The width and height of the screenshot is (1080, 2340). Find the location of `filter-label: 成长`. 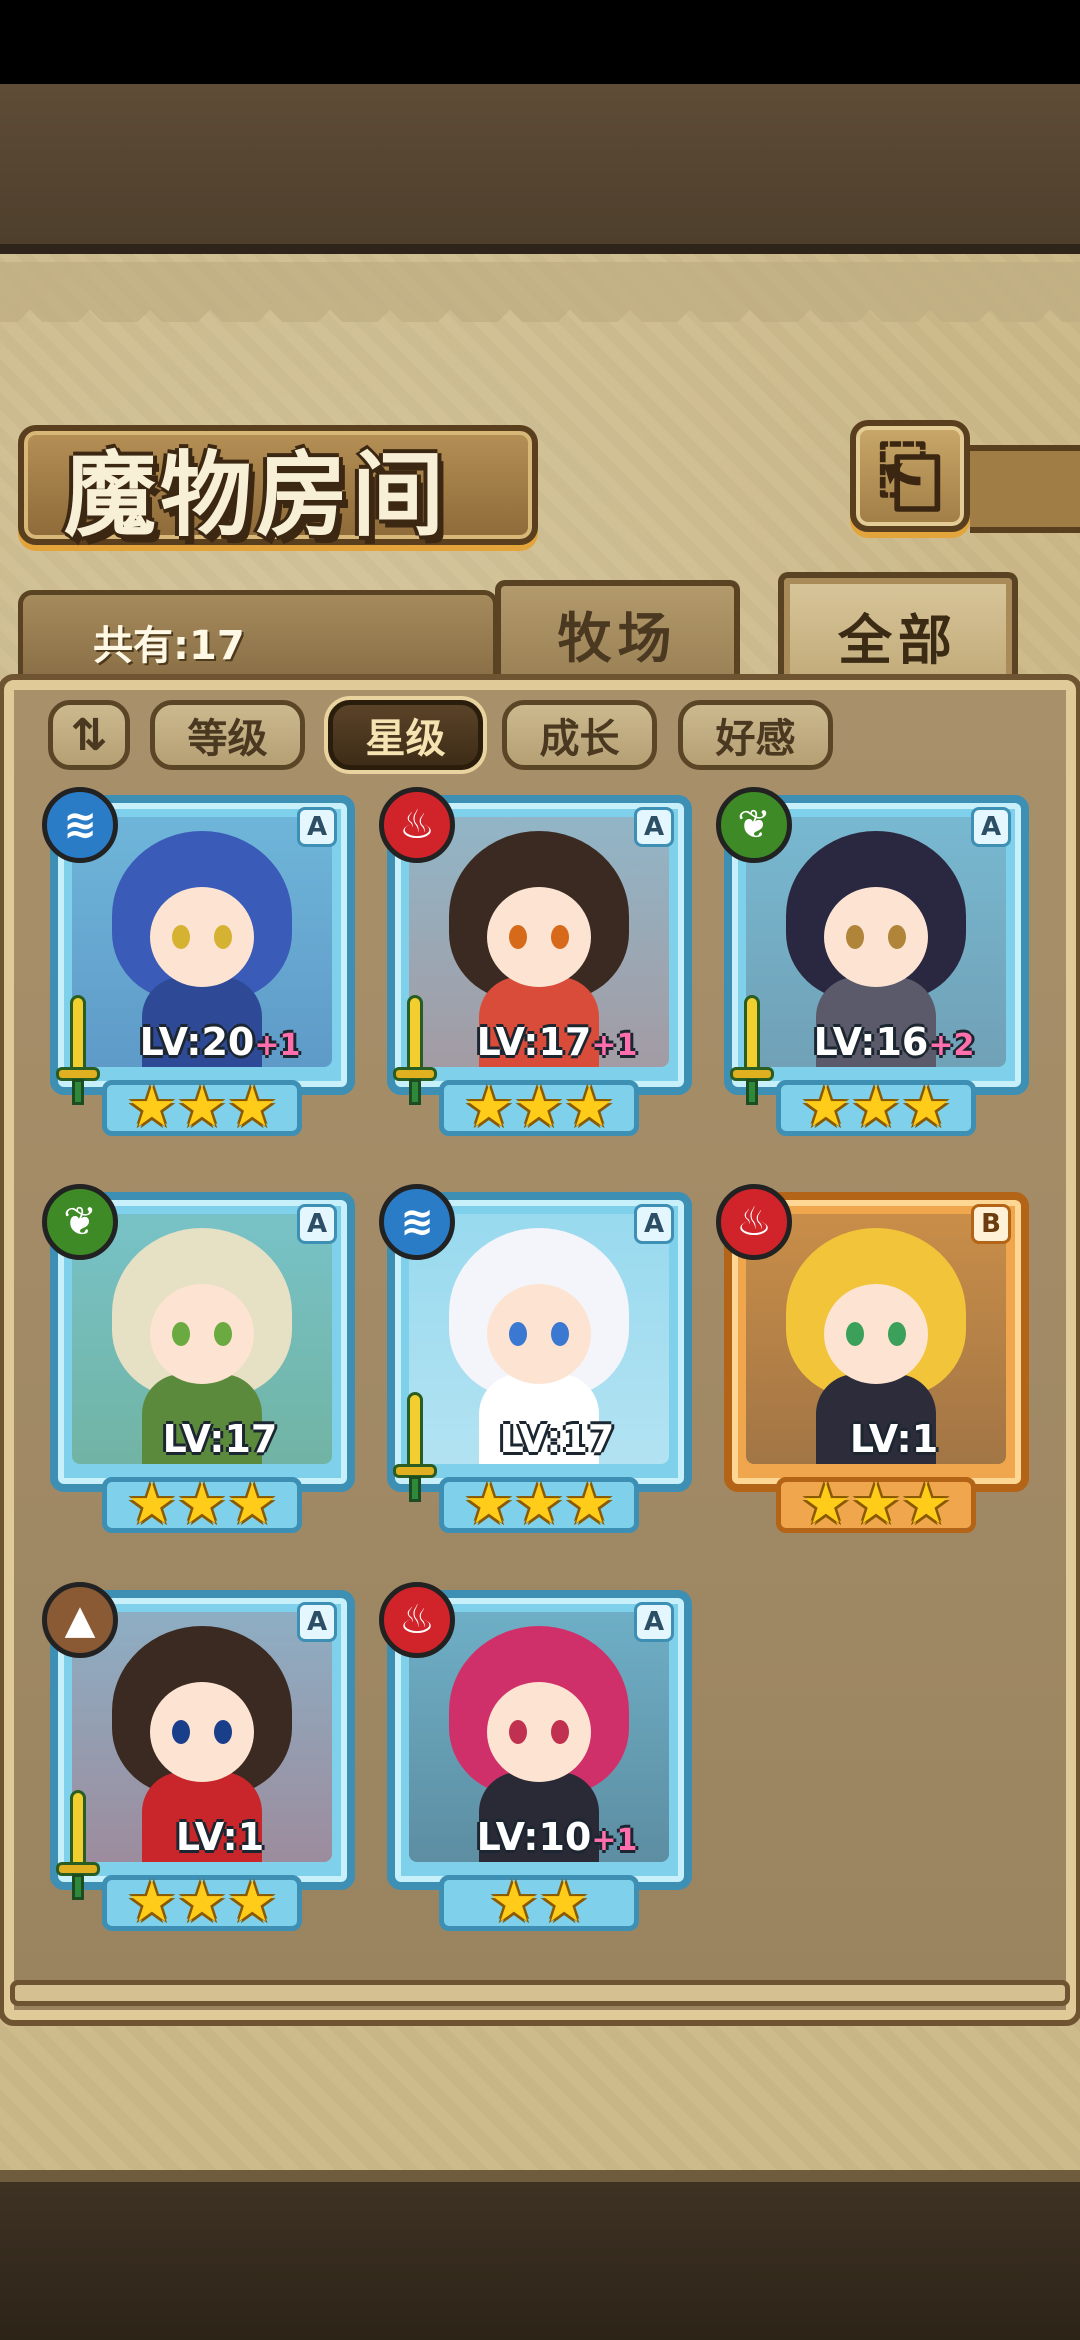

filter-label: 成长 is located at coordinates (579, 739).